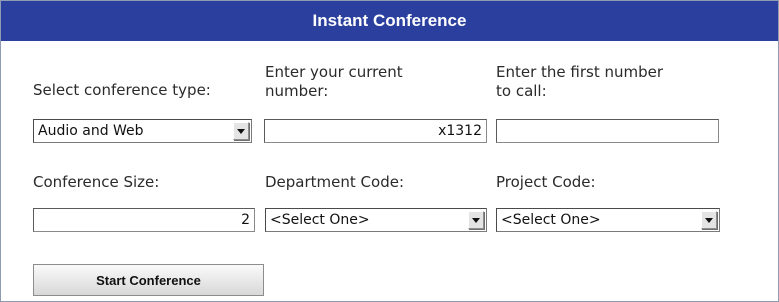 The height and width of the screenshot is (302, 779). Describe the element at coordinates (389, 21) in the screenshot. I see `panel-title: Instant Conference` at that location.